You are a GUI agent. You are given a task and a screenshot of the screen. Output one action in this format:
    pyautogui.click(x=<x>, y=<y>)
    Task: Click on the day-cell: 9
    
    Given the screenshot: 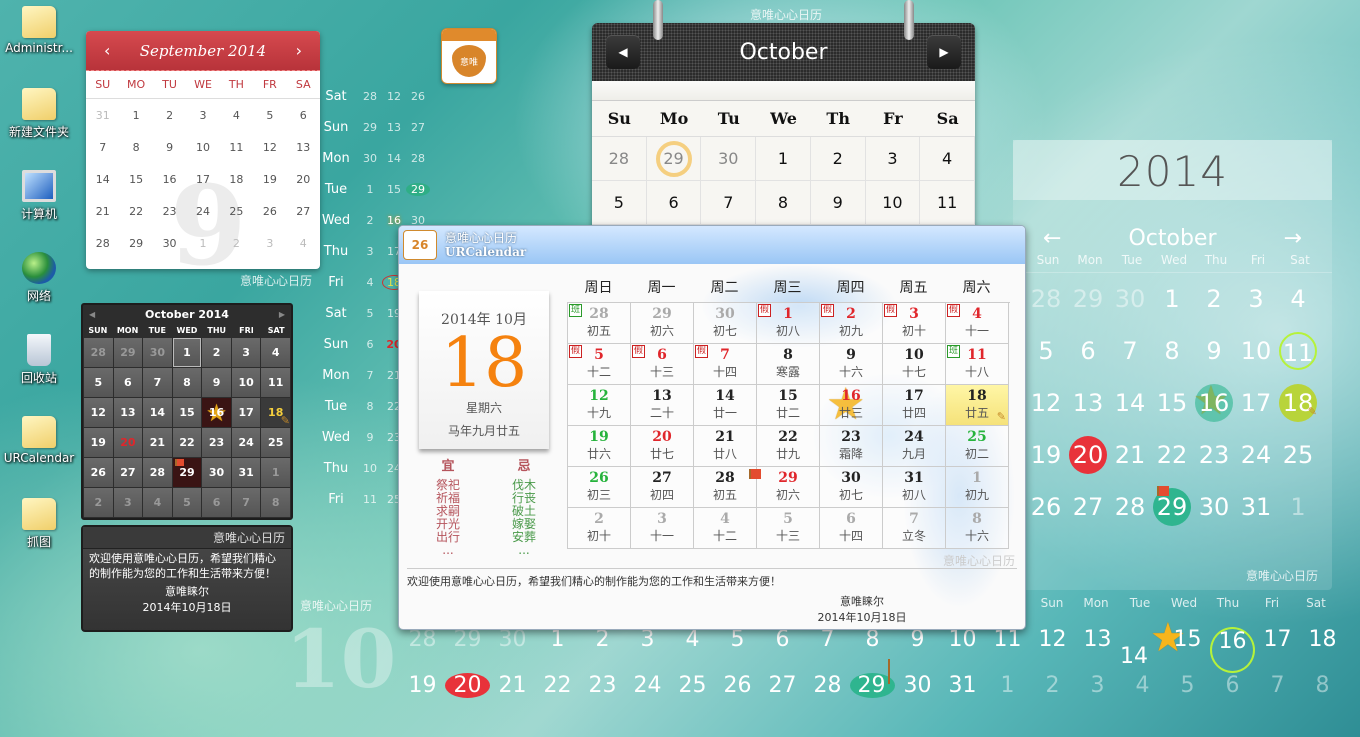 What is the action you would take?
    pyautogui.click(x=1214, y=351)
    